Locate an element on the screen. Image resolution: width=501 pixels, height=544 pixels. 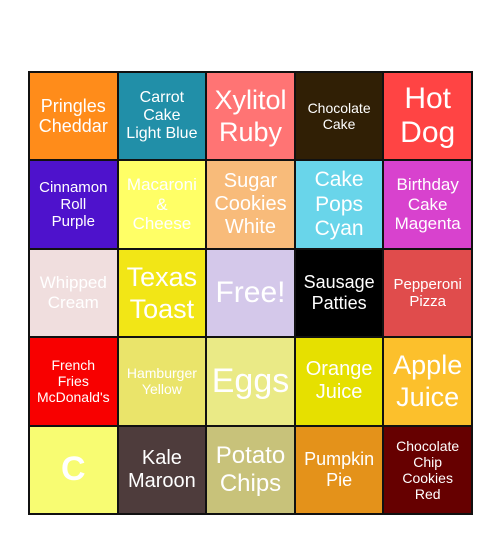
cell-label: Orange Juice is located at coordinates (339, 381).